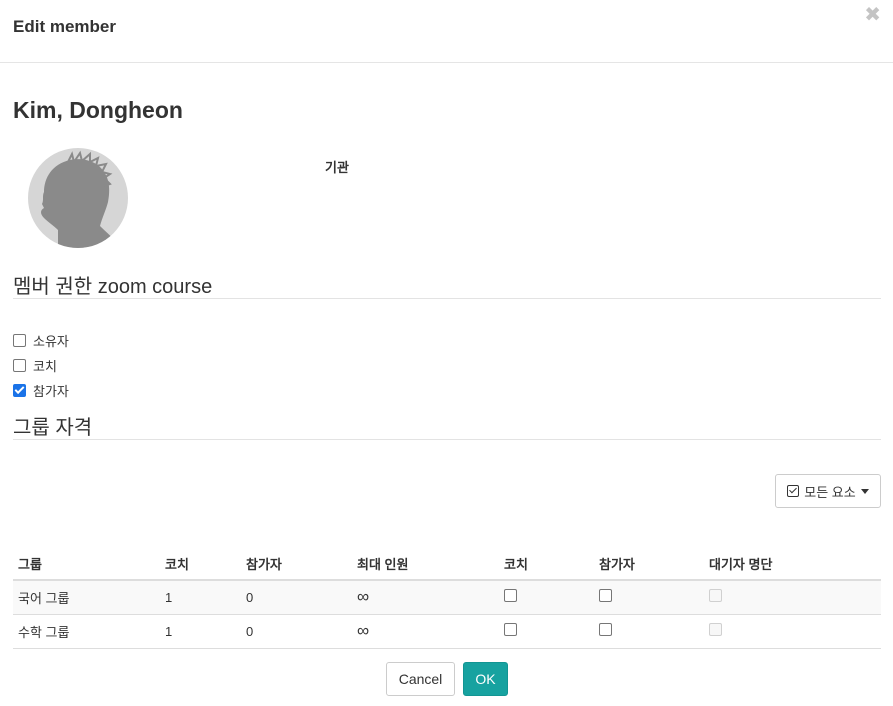 The height and width of the screenshot is (706, 893). What do you see at coordinates (446, 31) in the screenshot?
I see `dialog-header: Edit member ✖` at bounding box center [446, 31].